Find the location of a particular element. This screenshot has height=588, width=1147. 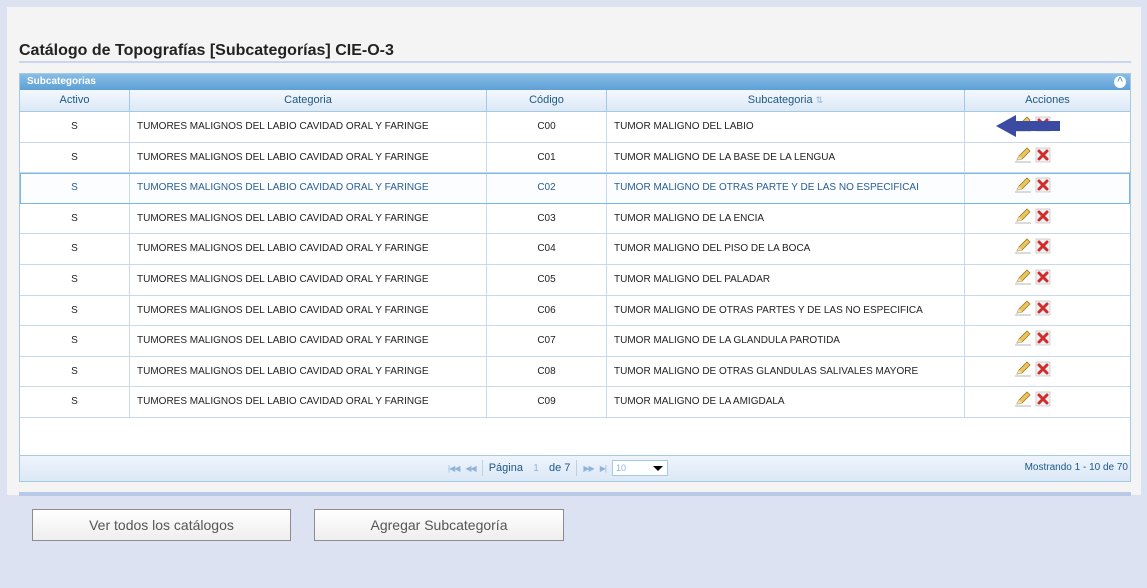

view-all-catalogs-button: Ver todos los catálogos is located at coordinates (161, 525).